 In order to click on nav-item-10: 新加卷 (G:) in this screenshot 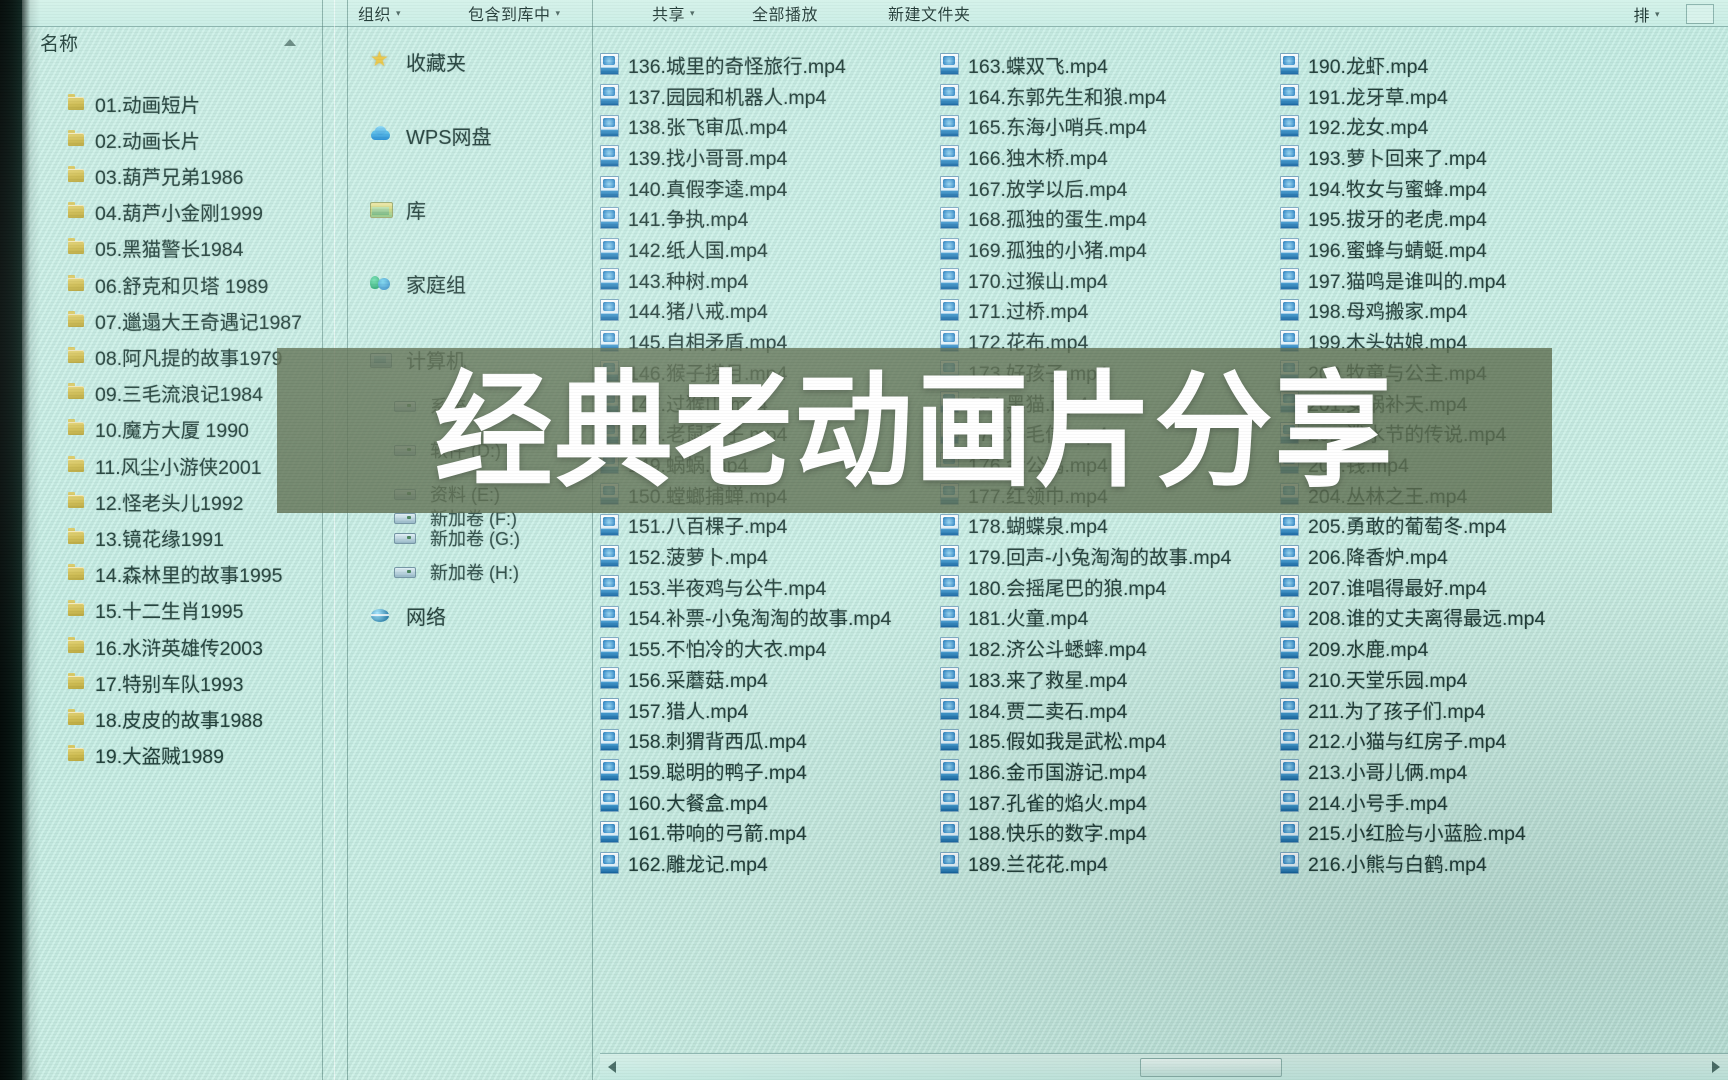, I will do `click(457, 538)`.